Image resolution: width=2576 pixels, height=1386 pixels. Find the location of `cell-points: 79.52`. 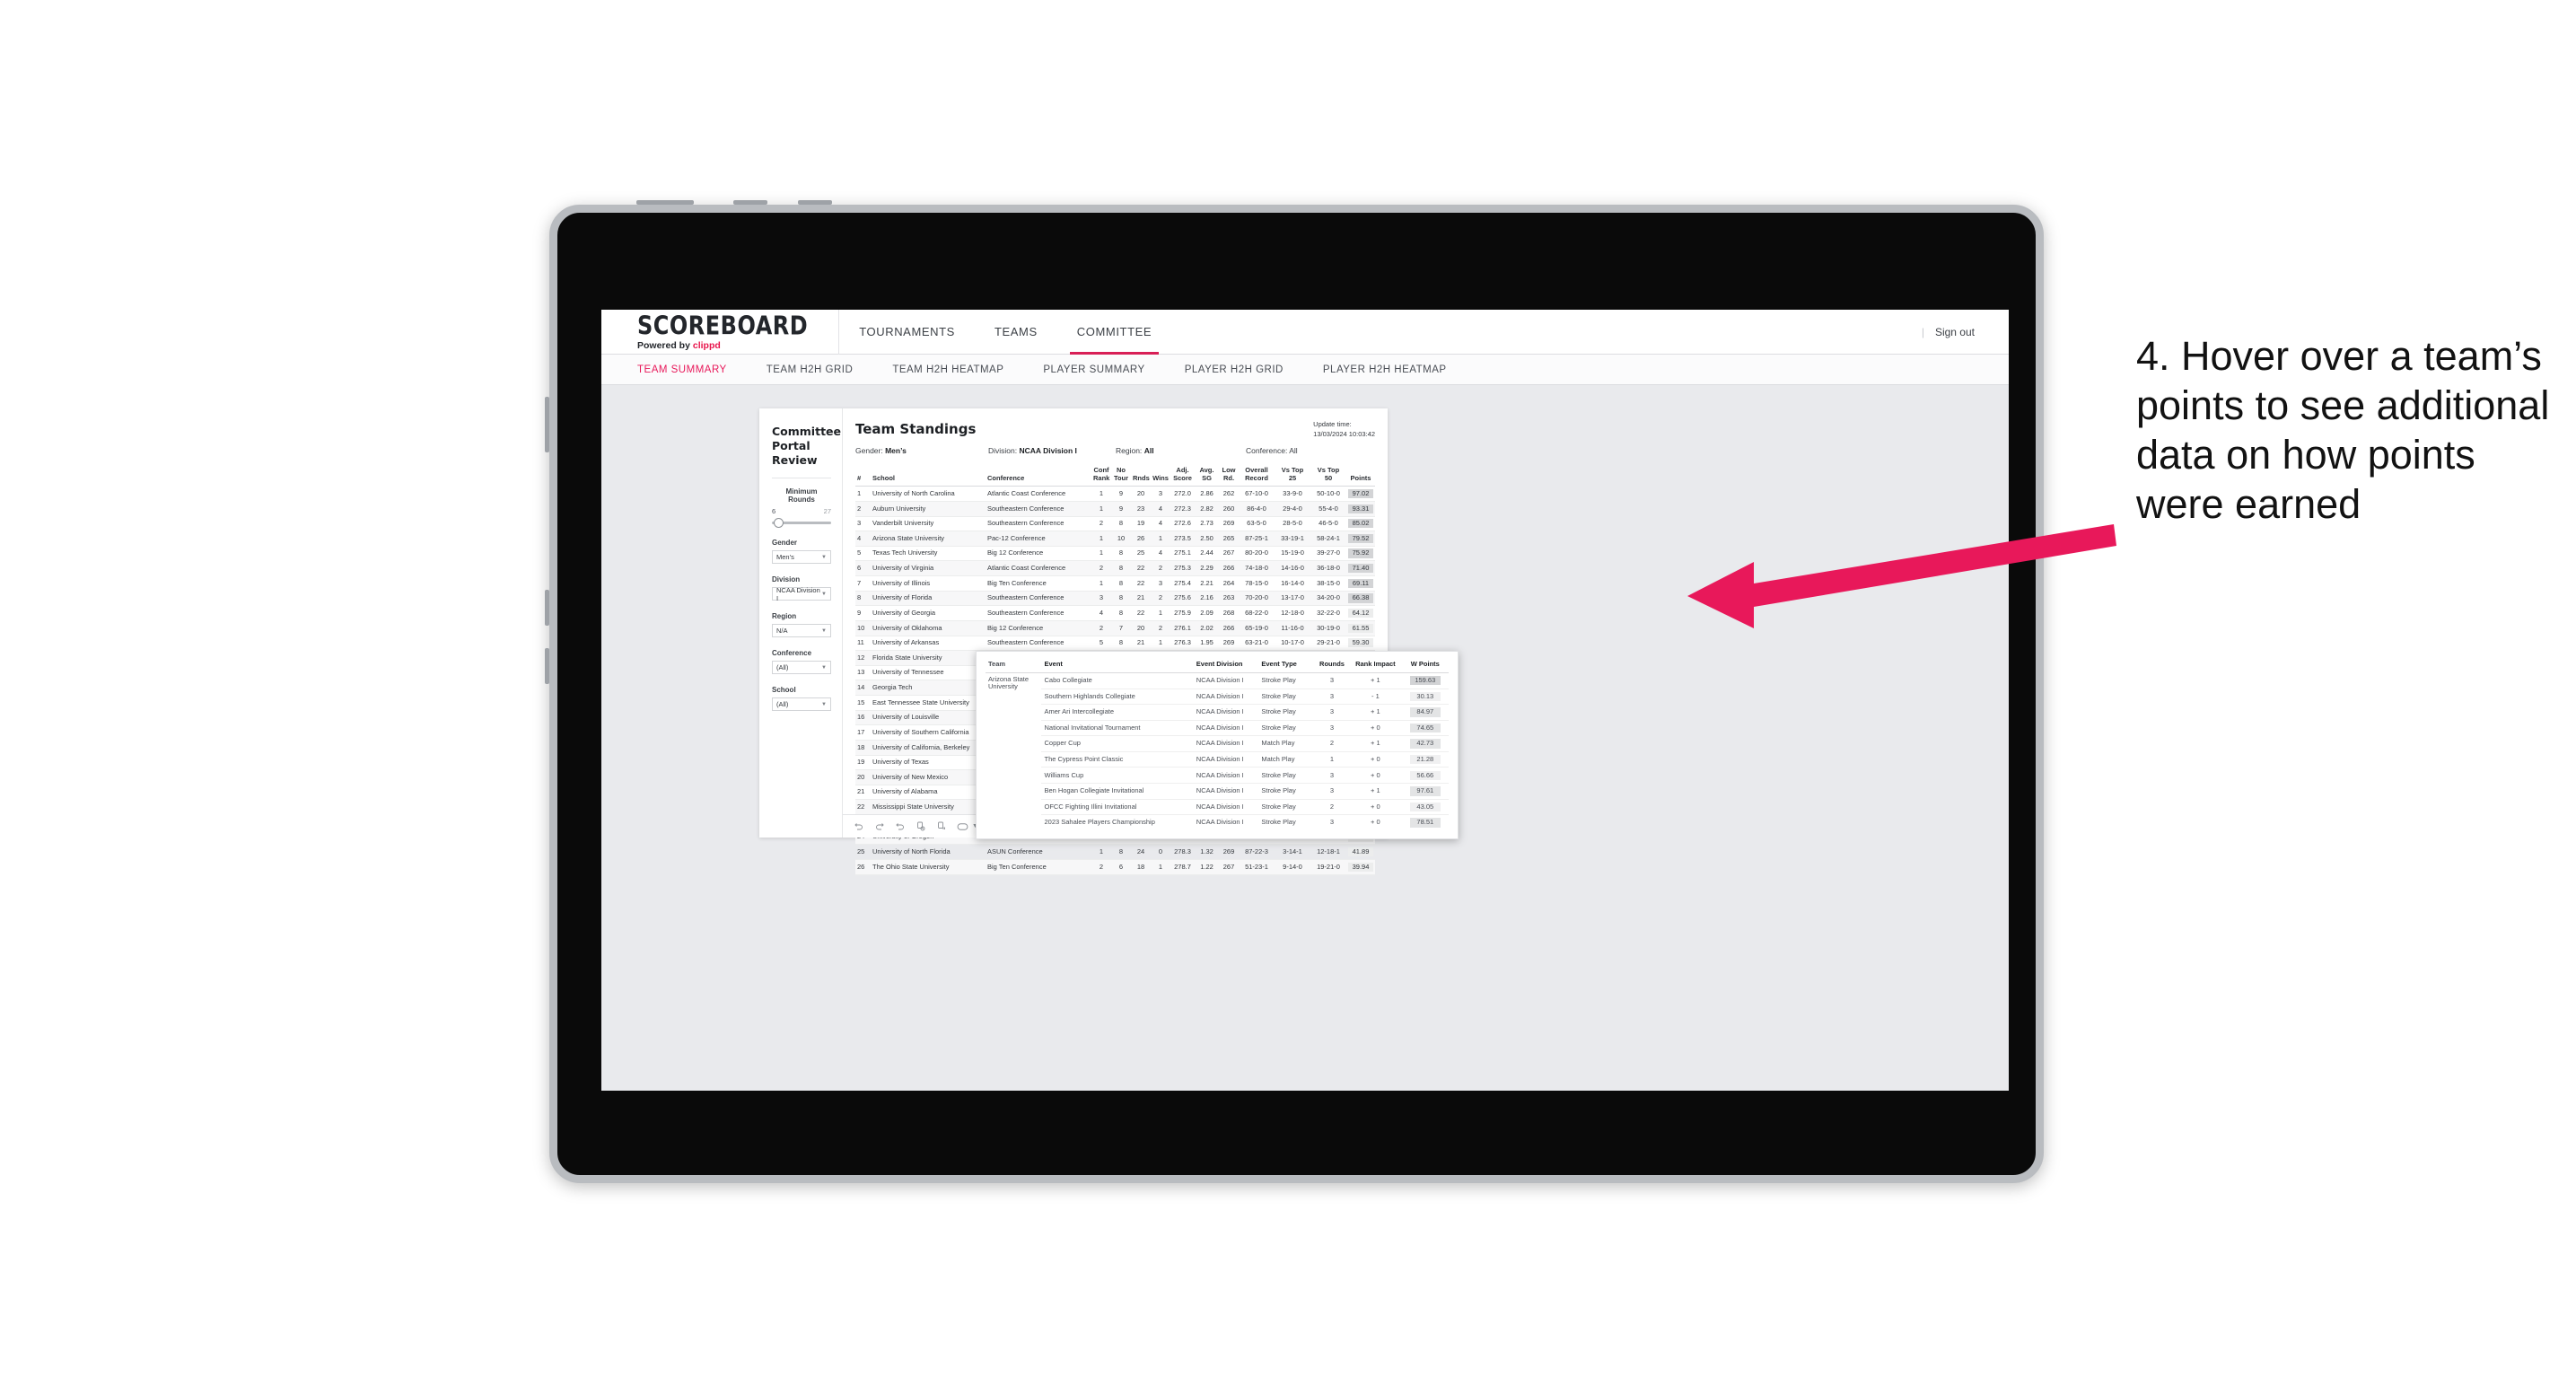

cell-points: 79.52 is located at coordinates (1360, 539).